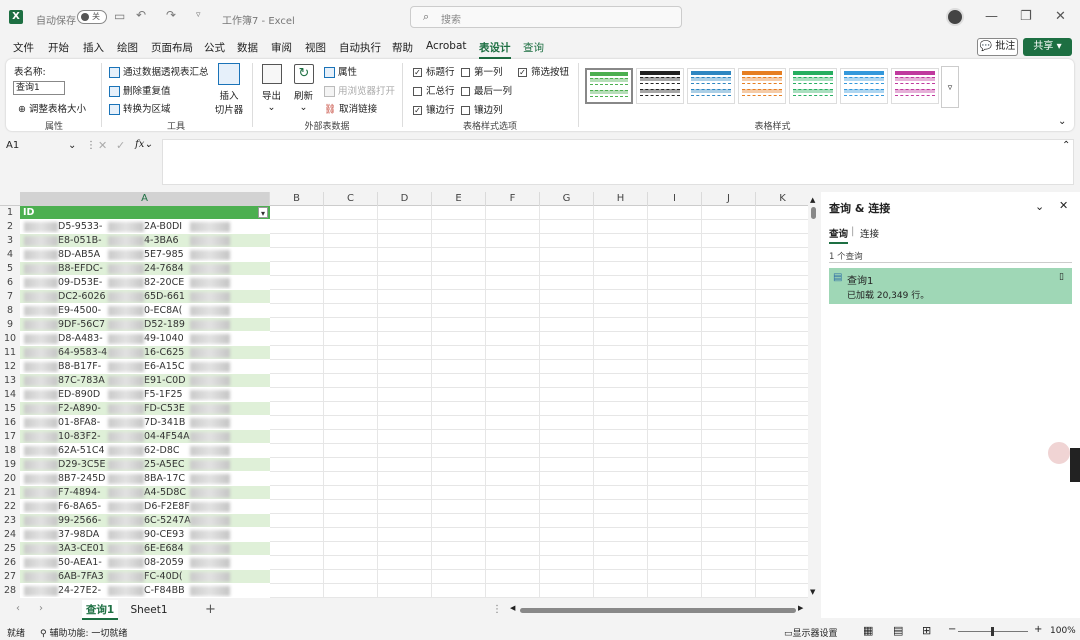 The image size is (1080, 640). What do you see at coordinates (145, 479) in the screenshot?
I see `table-row: 8B7-245D 8BA-17C` at bounding box center [145, 479].